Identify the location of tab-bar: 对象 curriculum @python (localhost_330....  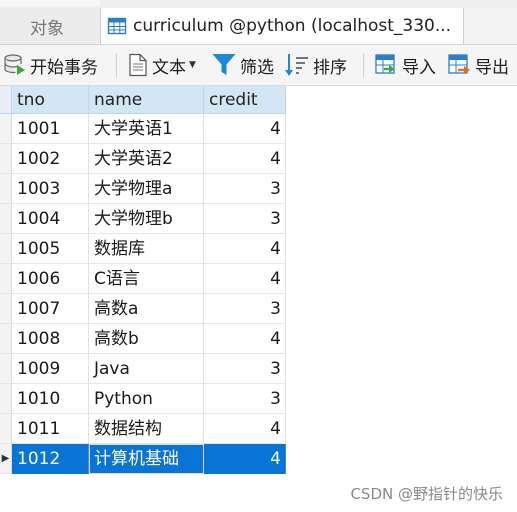
(258, 22).